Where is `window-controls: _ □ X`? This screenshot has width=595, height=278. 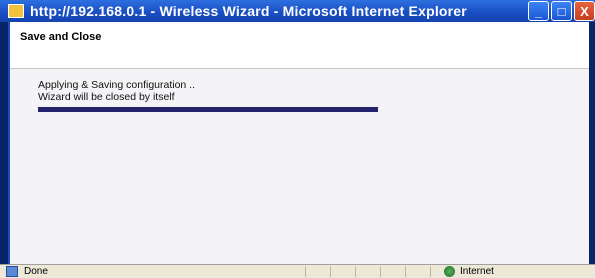 window-controls: _ □ X is located at coordinates (561, 11).